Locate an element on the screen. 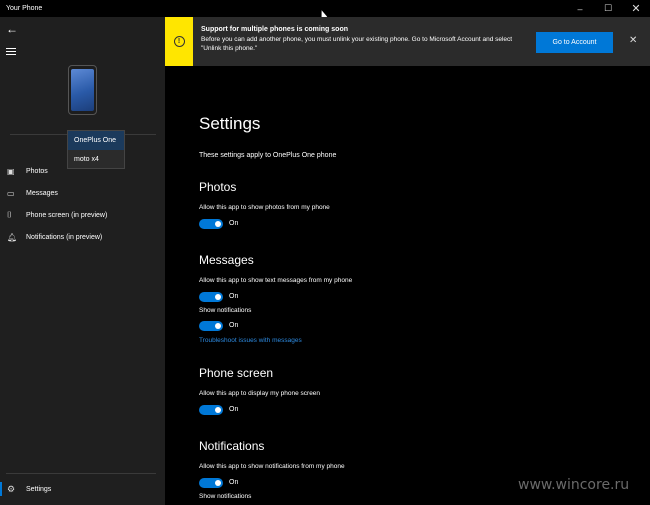  bell-icon: 🔔︎ is located at coordinates (12, 237).